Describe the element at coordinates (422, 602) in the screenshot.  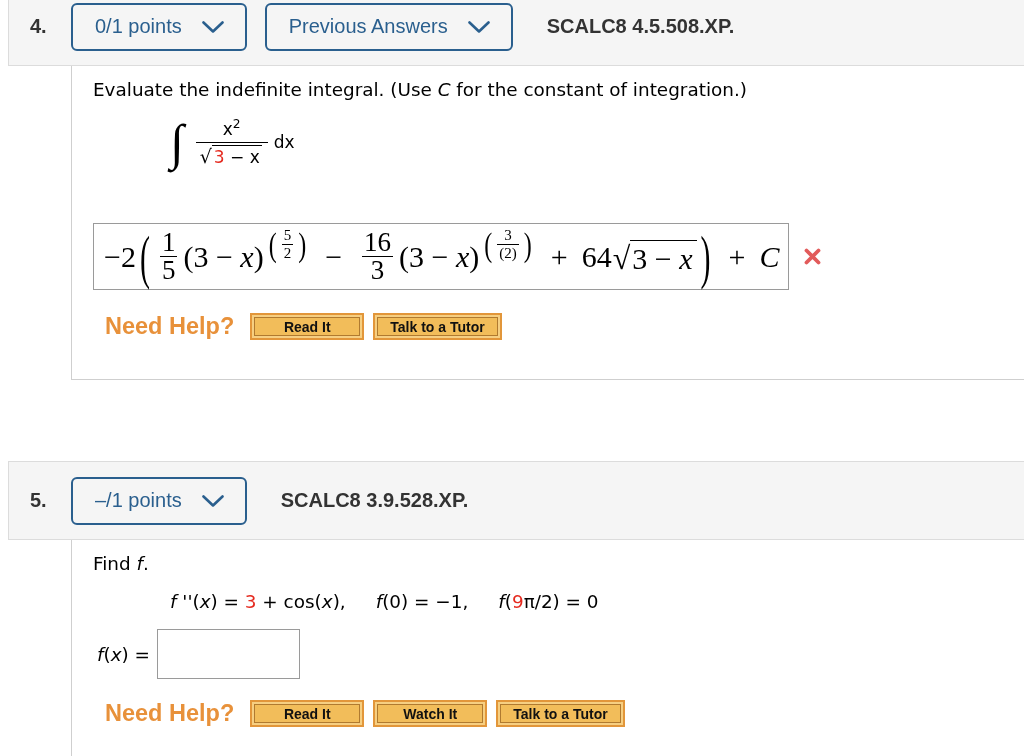
I see `equation-text: f(0) = −1,` at that location.